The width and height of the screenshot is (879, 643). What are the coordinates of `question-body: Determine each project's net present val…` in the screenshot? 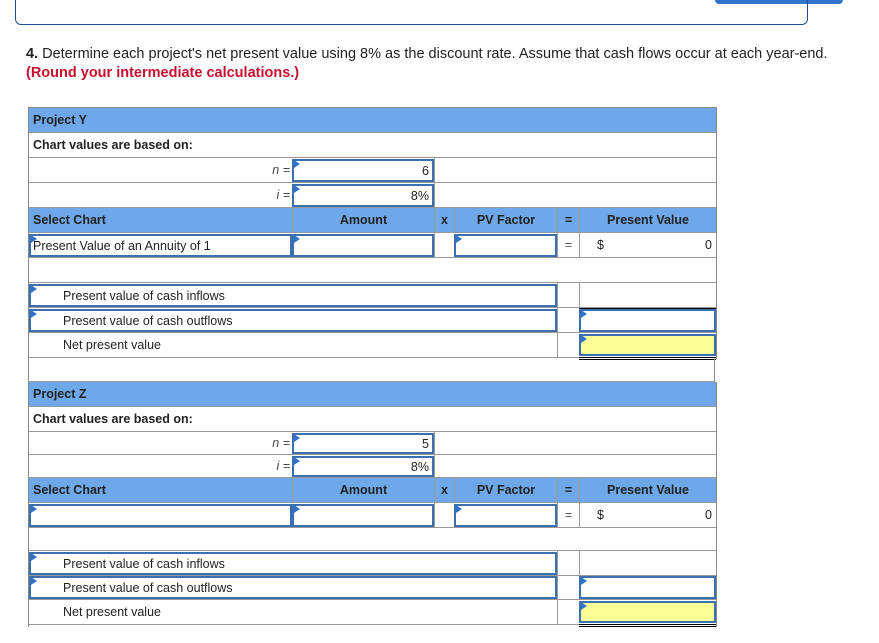 It's located at (433, 54).